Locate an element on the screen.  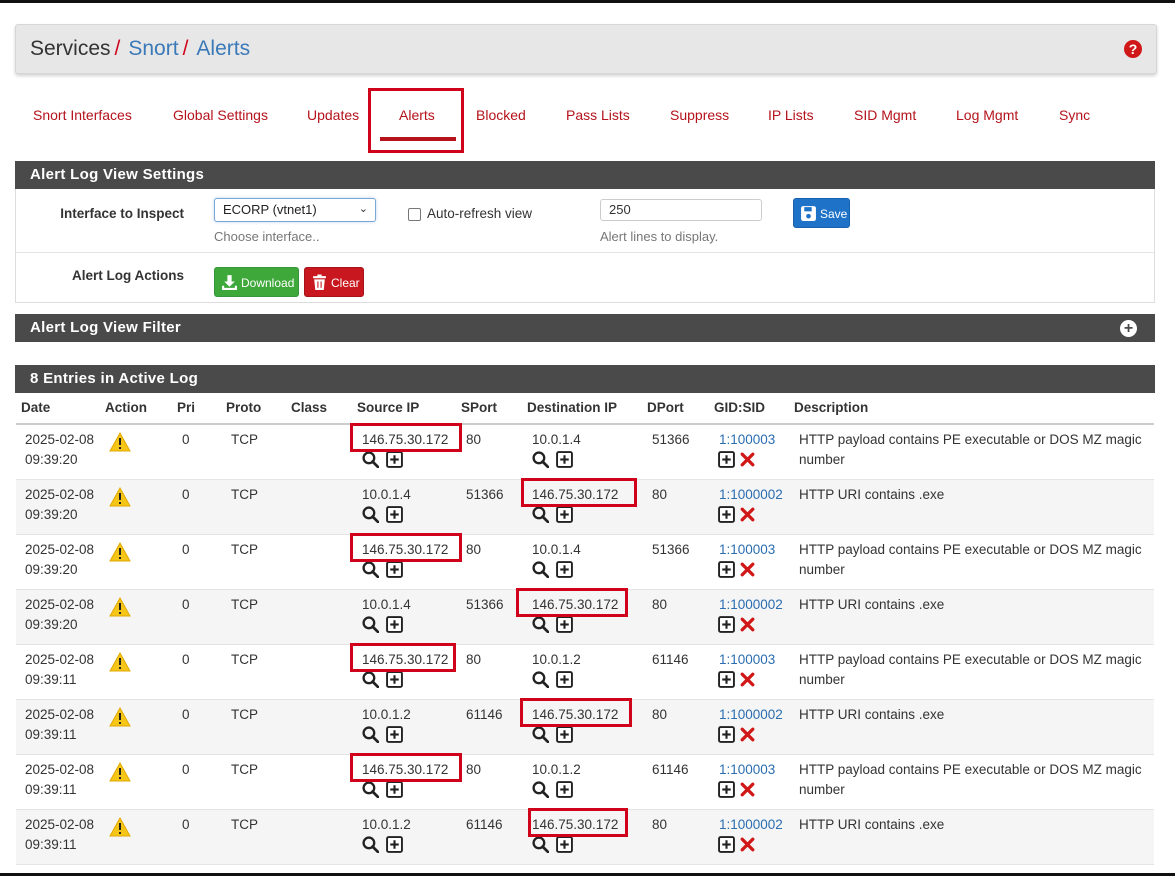
tab-sid-mgmt: SID Mgmt is located at coordinates (885, 115).